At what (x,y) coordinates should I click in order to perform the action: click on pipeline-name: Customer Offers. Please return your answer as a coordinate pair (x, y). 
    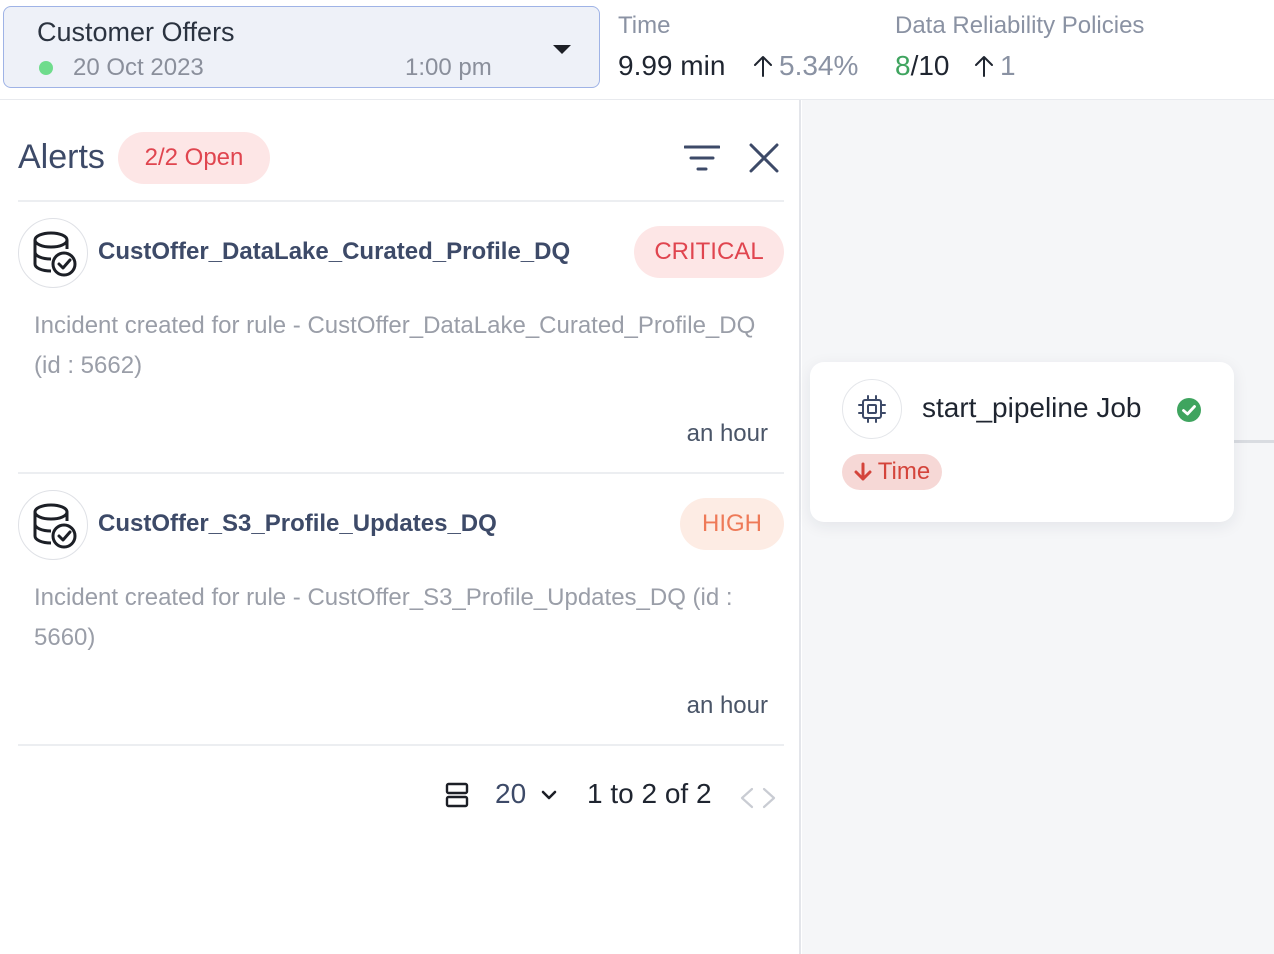
    Looking at the image, I should click on (136, 32).